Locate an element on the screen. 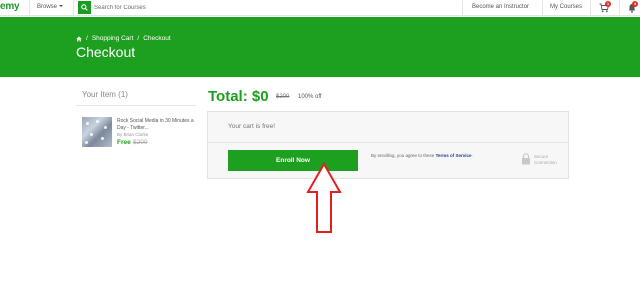  discount-label: 100% off is located at coordinates (310, 97).